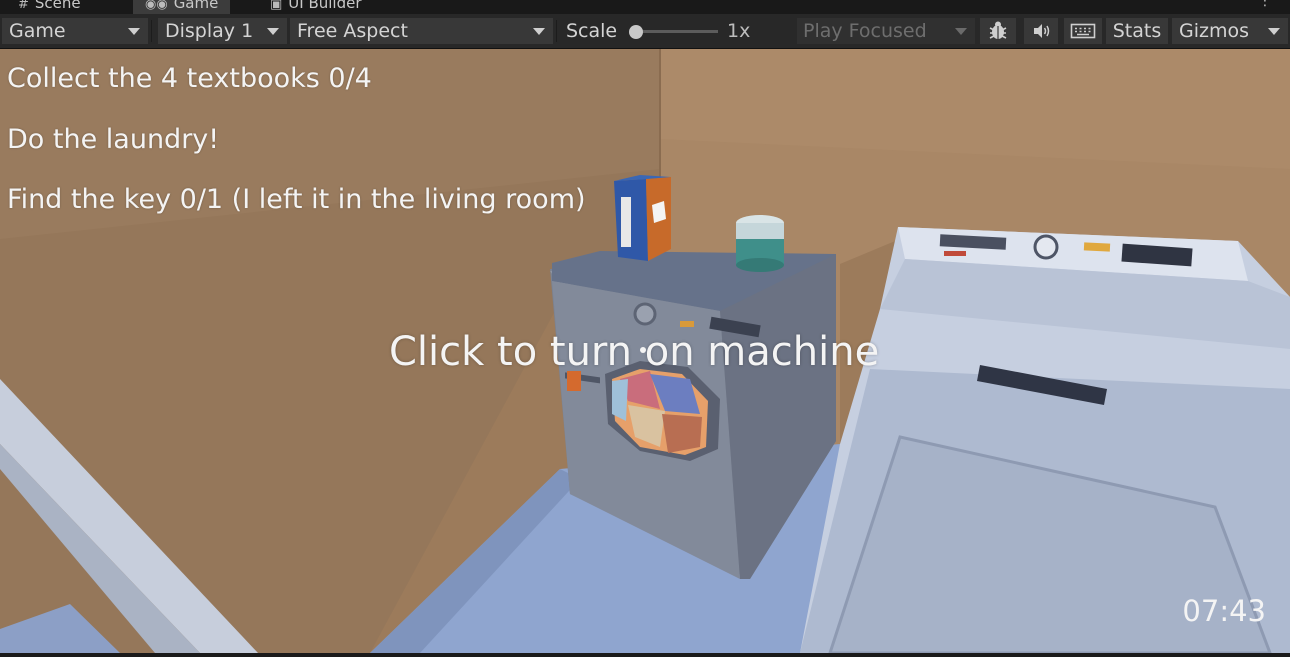 This screenshot has width=1290, height=657. I want to click on scale-slider-handle, so click(636, 32).